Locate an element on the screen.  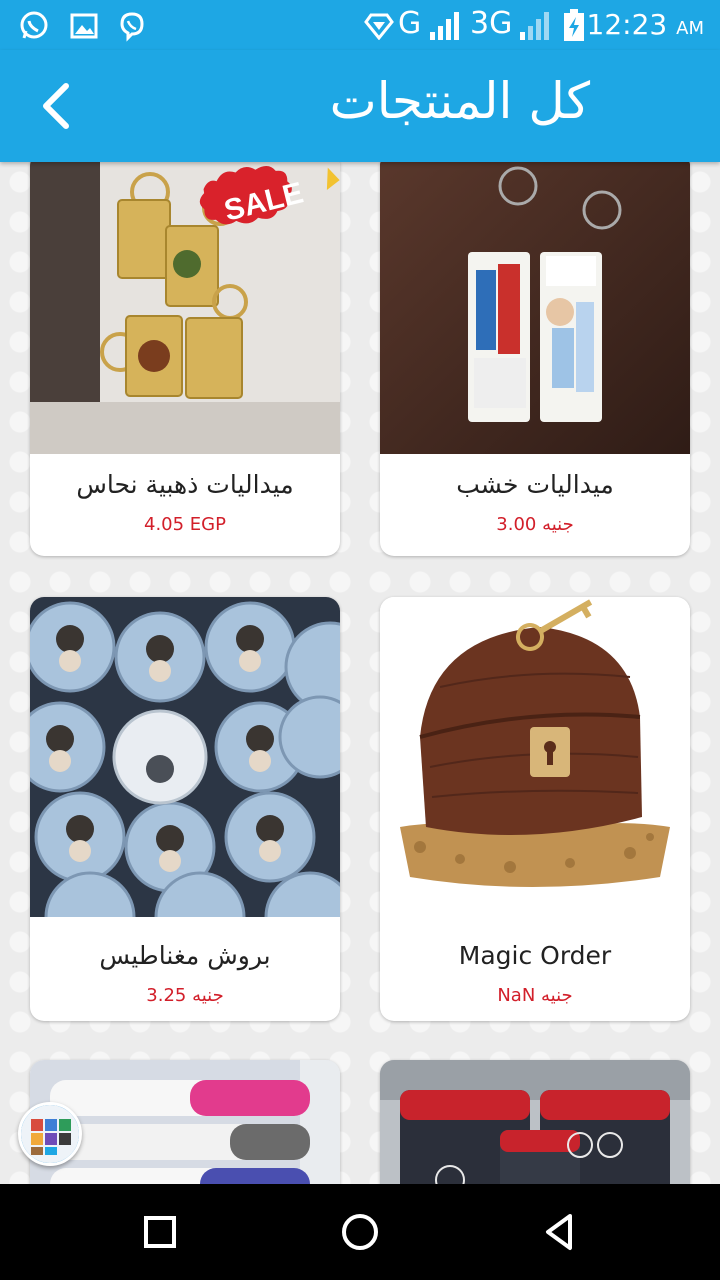
signal2-icon is located at coordinates (534, 26).